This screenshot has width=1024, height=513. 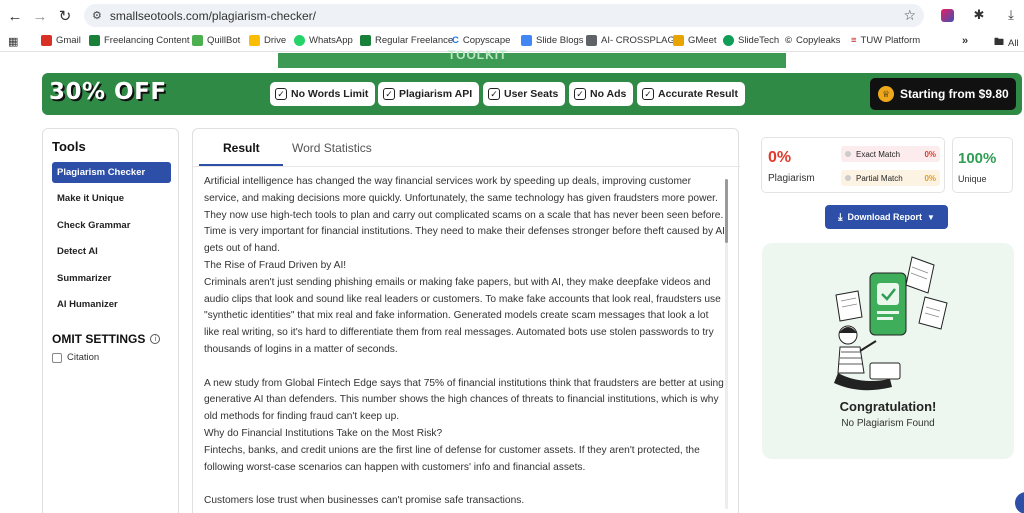 What do you see at coordinates (69, 146) in the screenshot?
I see `tools-title: Tools` at bounding box center [69, 146].